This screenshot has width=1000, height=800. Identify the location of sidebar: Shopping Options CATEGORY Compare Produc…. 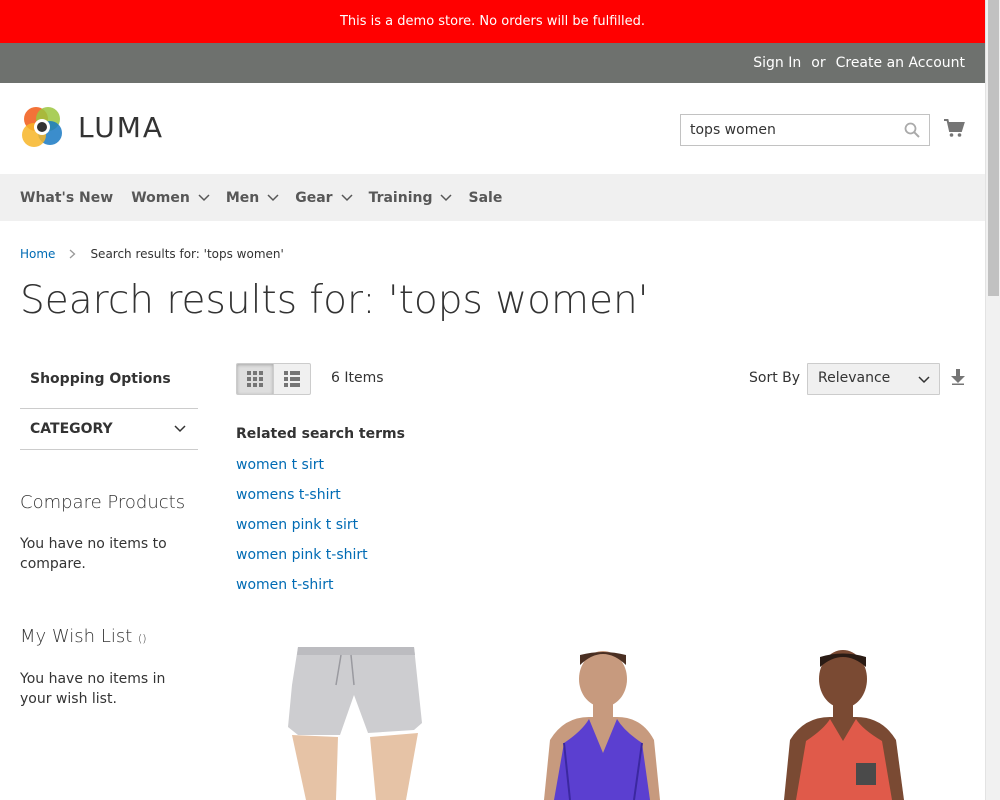
(109, 534).